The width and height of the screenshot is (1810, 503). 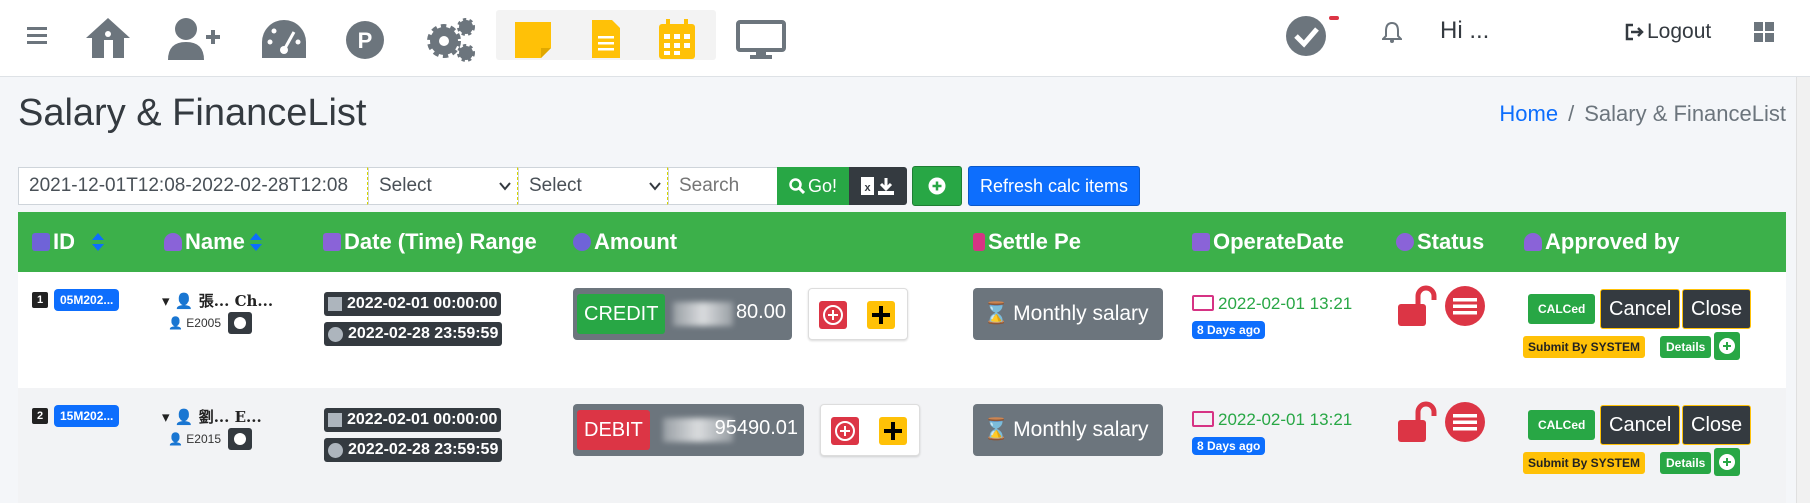 What do you see at coordinates (405, 185) in the screenshot?
I see `filter-select-1-value: Select` at bounding box center [405, 185].